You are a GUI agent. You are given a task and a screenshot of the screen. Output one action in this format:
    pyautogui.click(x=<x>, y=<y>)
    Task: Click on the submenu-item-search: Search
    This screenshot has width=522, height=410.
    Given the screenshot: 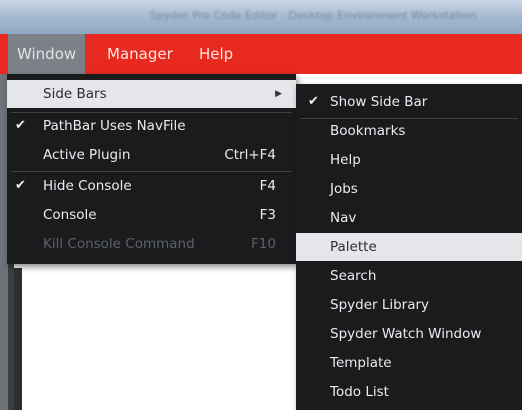 What is the action you would take?
    pyautogui.click(x=409, y=276)
    